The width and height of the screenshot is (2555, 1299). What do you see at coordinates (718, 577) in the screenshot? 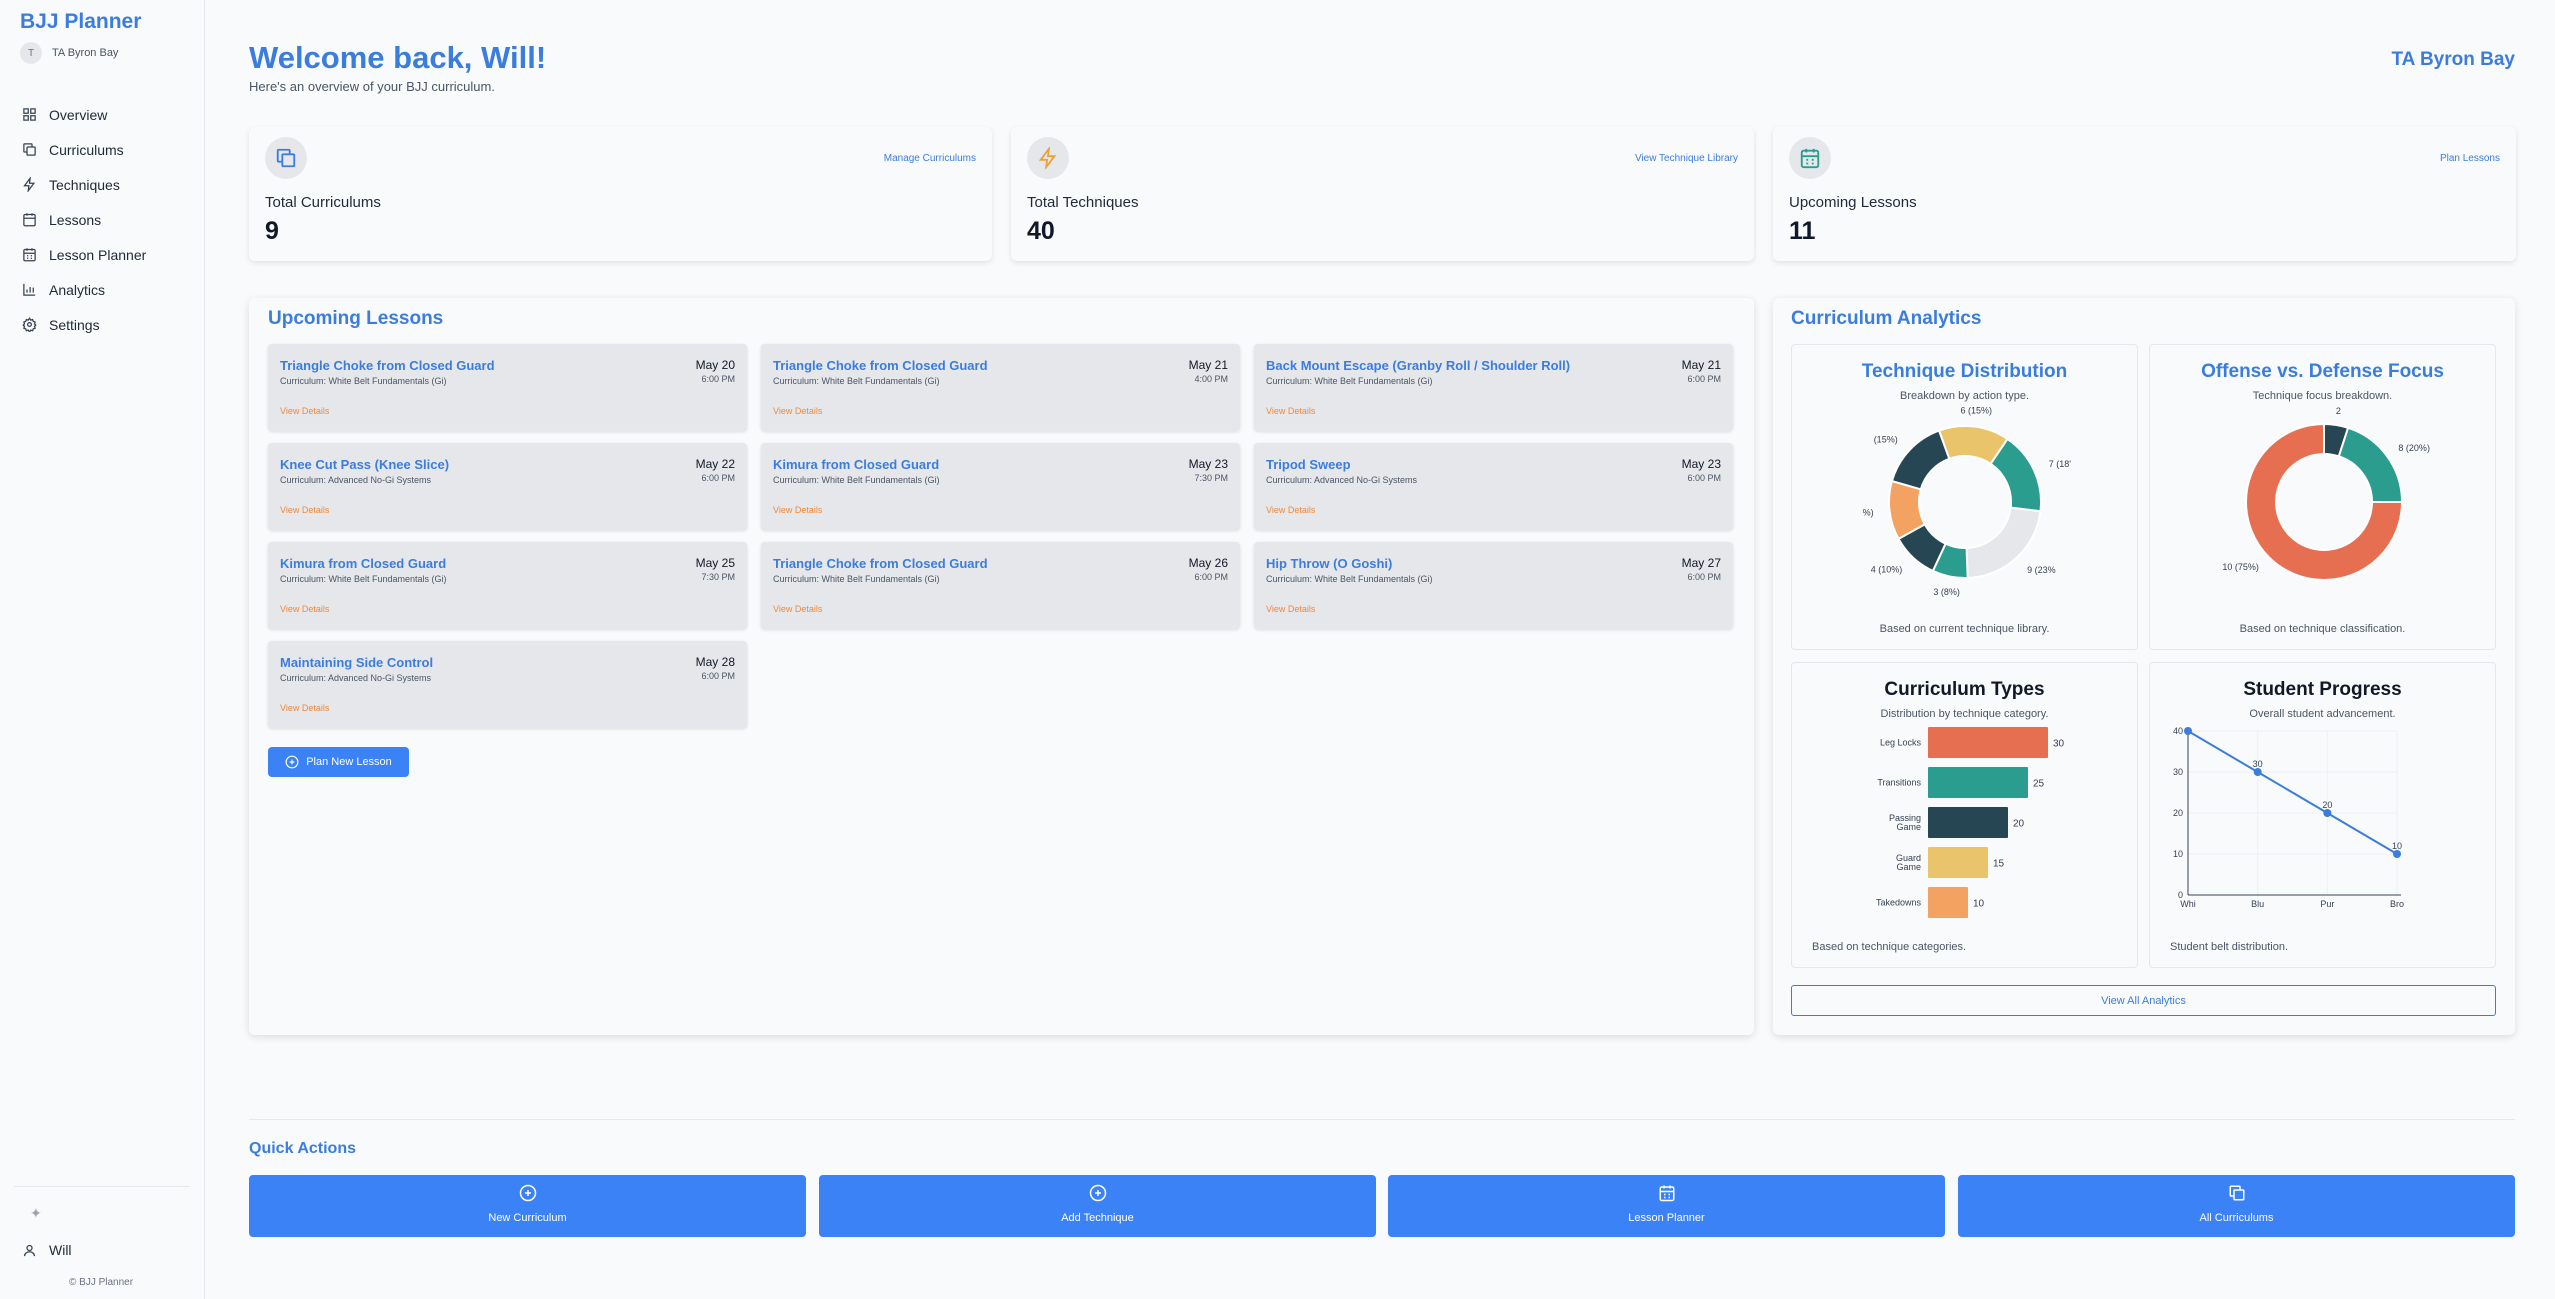
I see `lesson-time: 7:30 PM` at bounding box center [718, 577].